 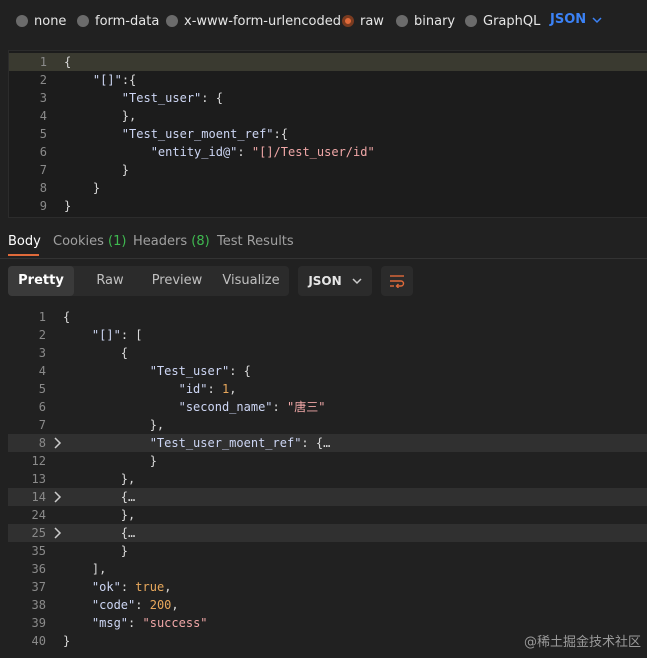 I want to click on line-number: 4, so click(x=42, y=371).